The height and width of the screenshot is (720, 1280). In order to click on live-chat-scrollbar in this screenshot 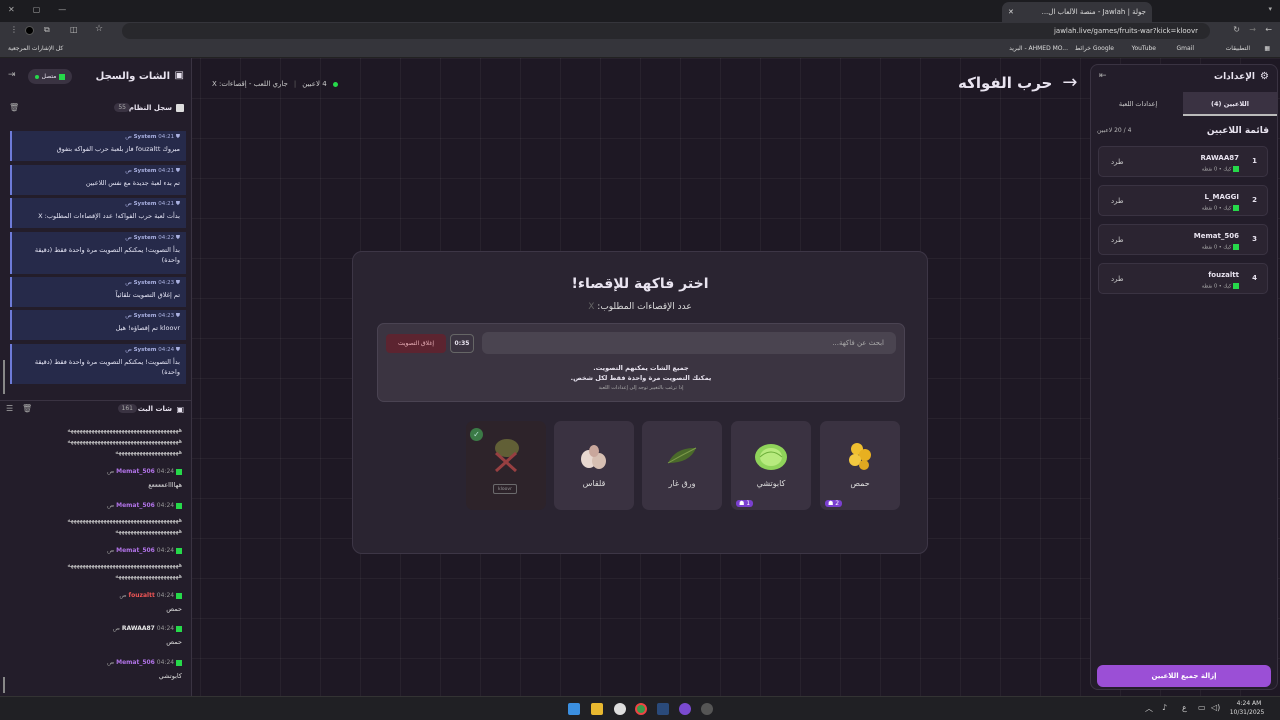, I will do `click(4, 685)`.